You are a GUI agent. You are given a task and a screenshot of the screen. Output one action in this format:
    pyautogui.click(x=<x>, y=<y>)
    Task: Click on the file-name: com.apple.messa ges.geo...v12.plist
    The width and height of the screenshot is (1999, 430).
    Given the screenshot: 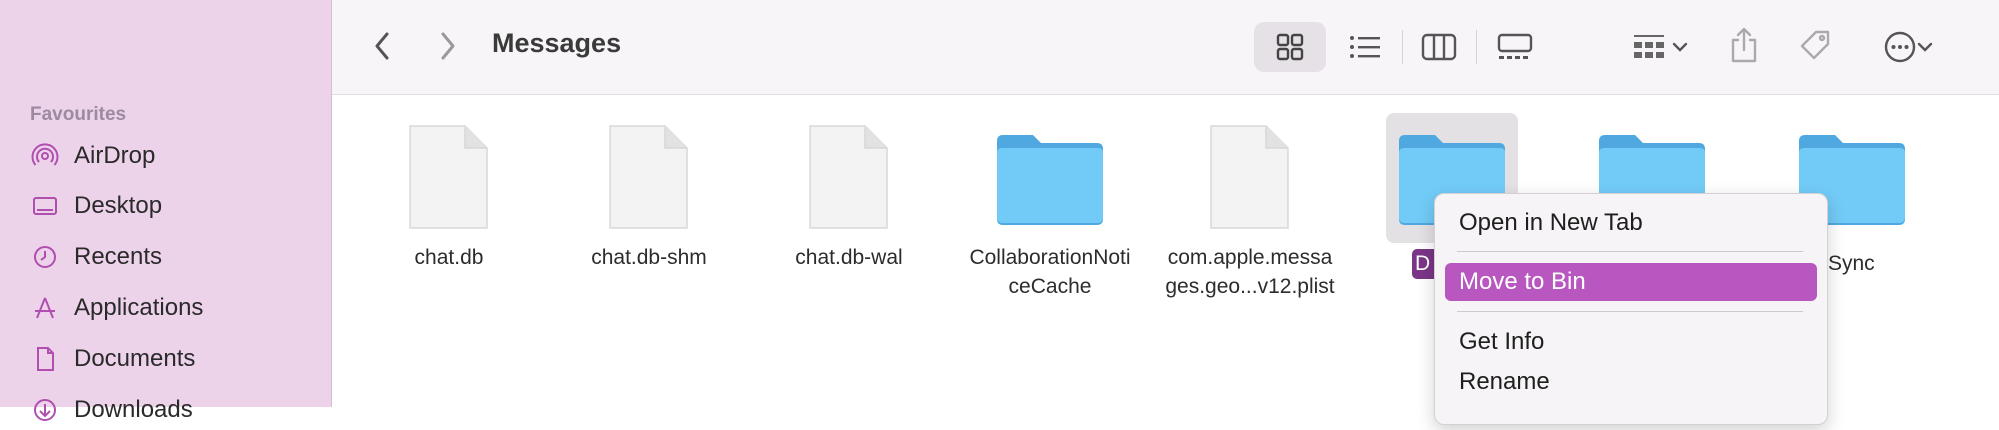 What is the action you would take?
    pyautogui.click(x=1250, y=272)
    